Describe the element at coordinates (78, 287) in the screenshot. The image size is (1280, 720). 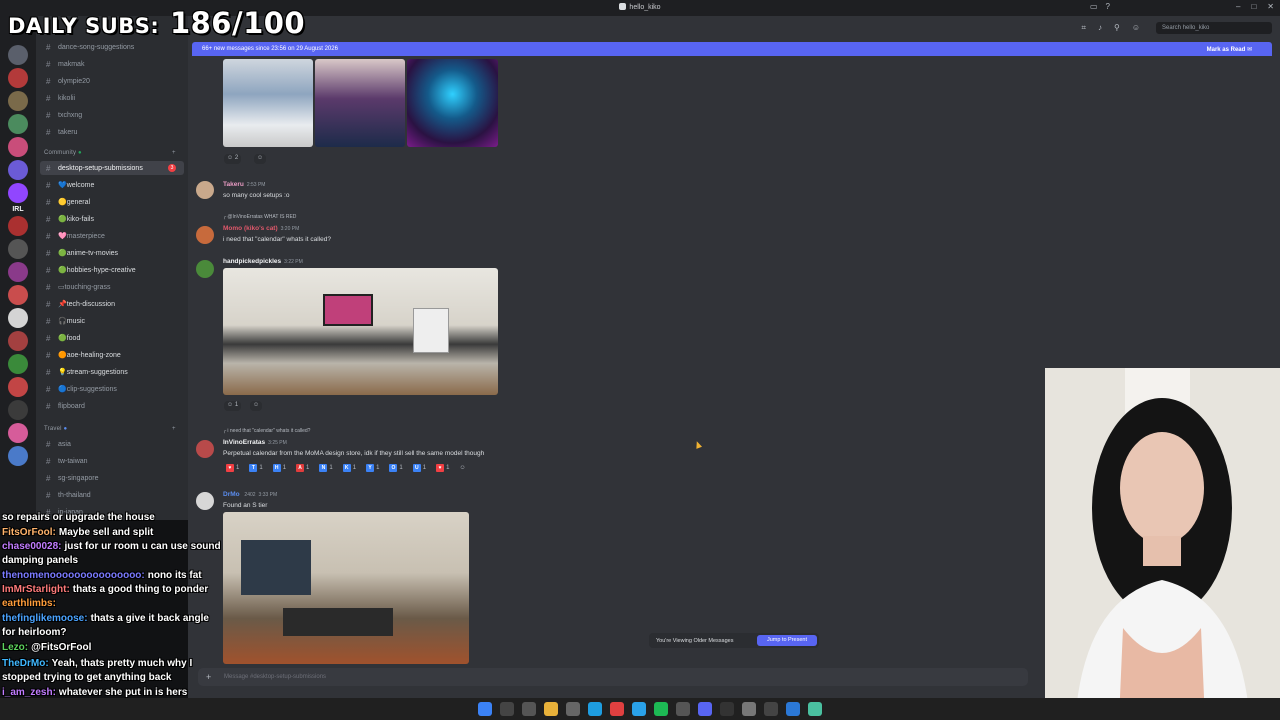
I see `channel-item: # ▭touching-grass` at that location.